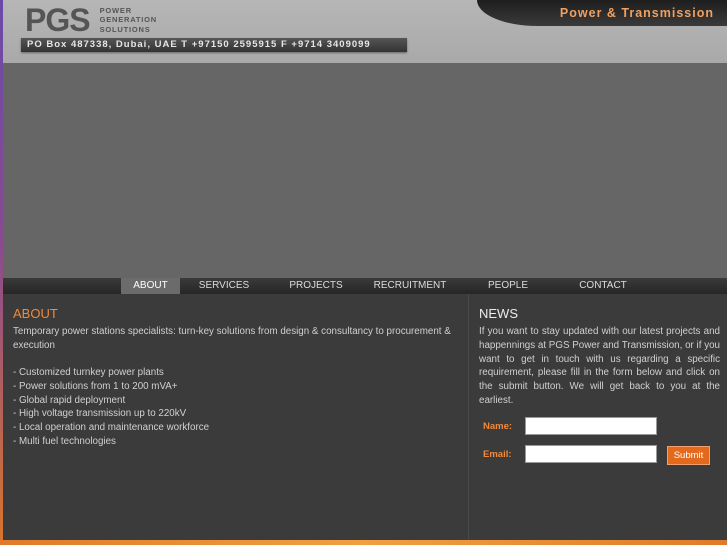  I want to click on logo-subtitle-line: POWER, so click(115, 10).